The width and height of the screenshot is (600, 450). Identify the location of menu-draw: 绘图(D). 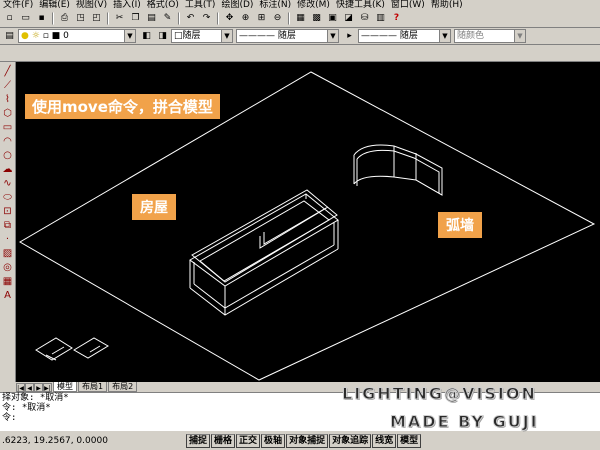
(237, 5).